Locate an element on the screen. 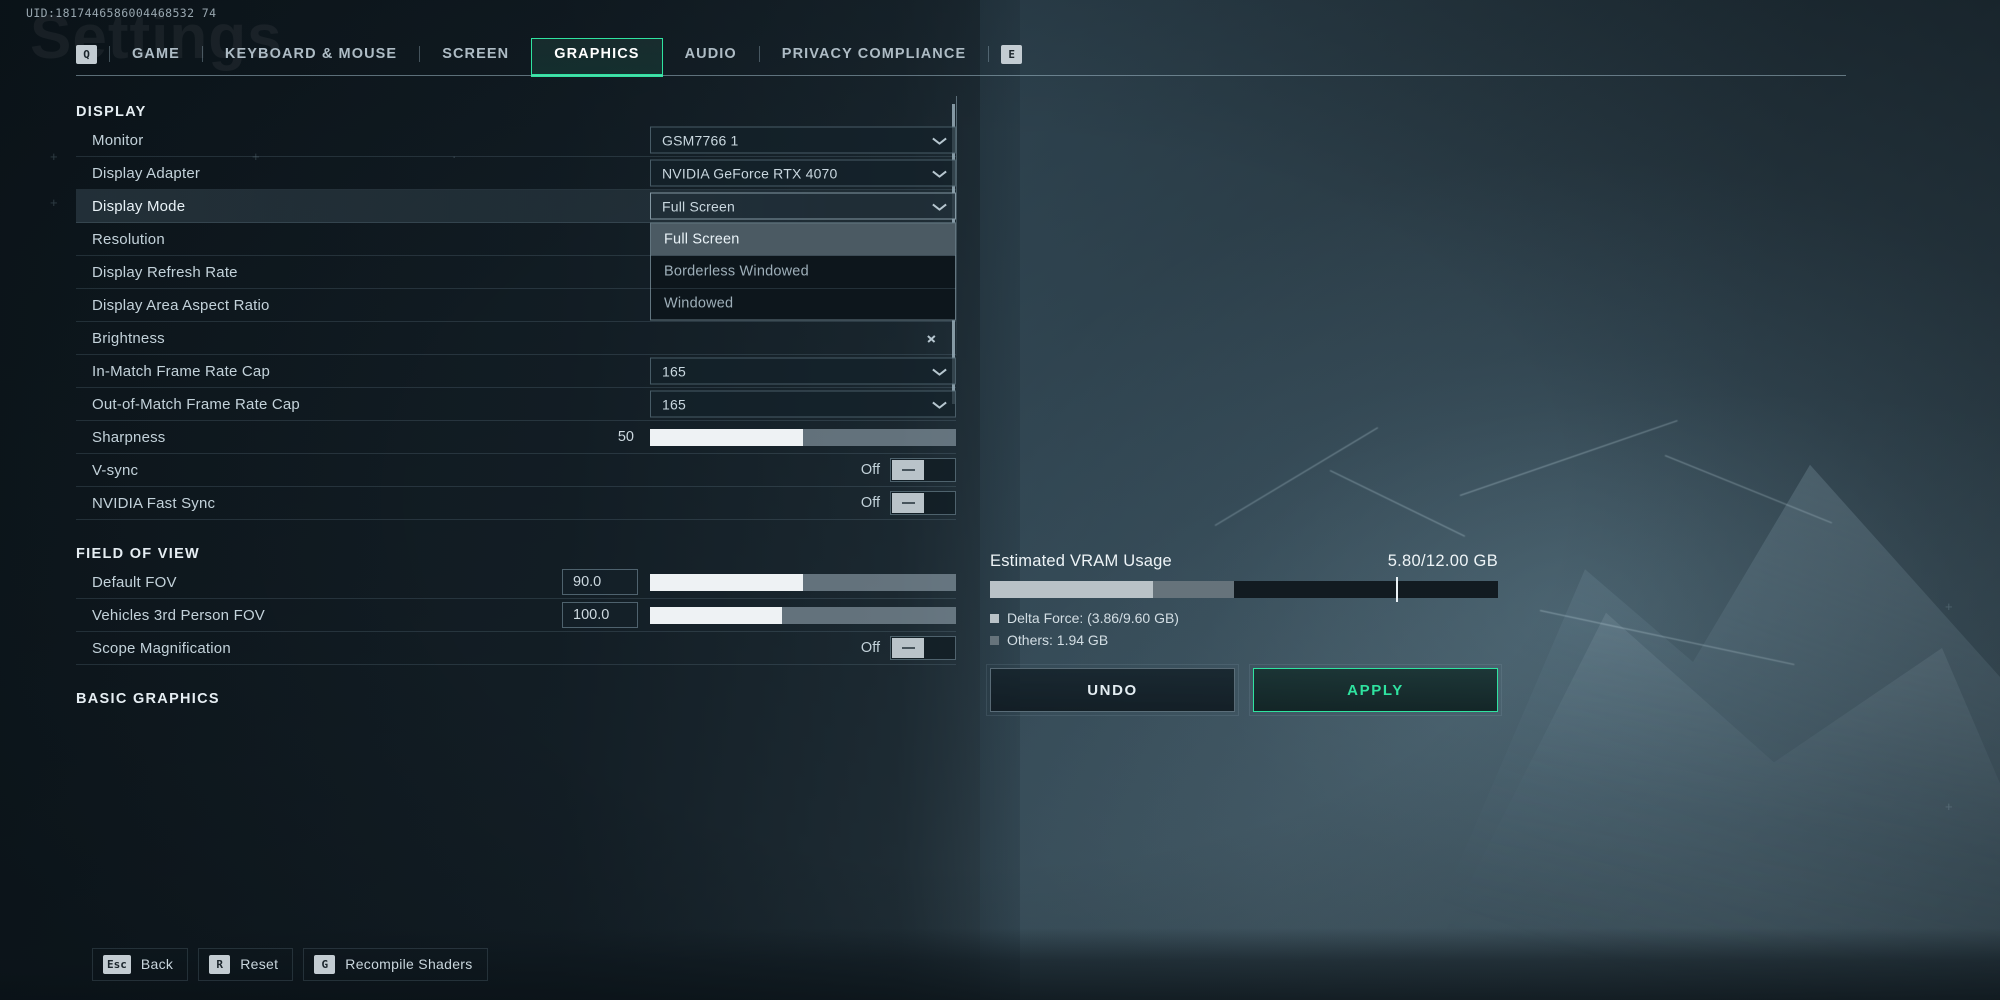 The width and height of the screenshot is (2000, 1000). setting-label: In-Match Frame Rate Cap is located at coordinates (181, 371).